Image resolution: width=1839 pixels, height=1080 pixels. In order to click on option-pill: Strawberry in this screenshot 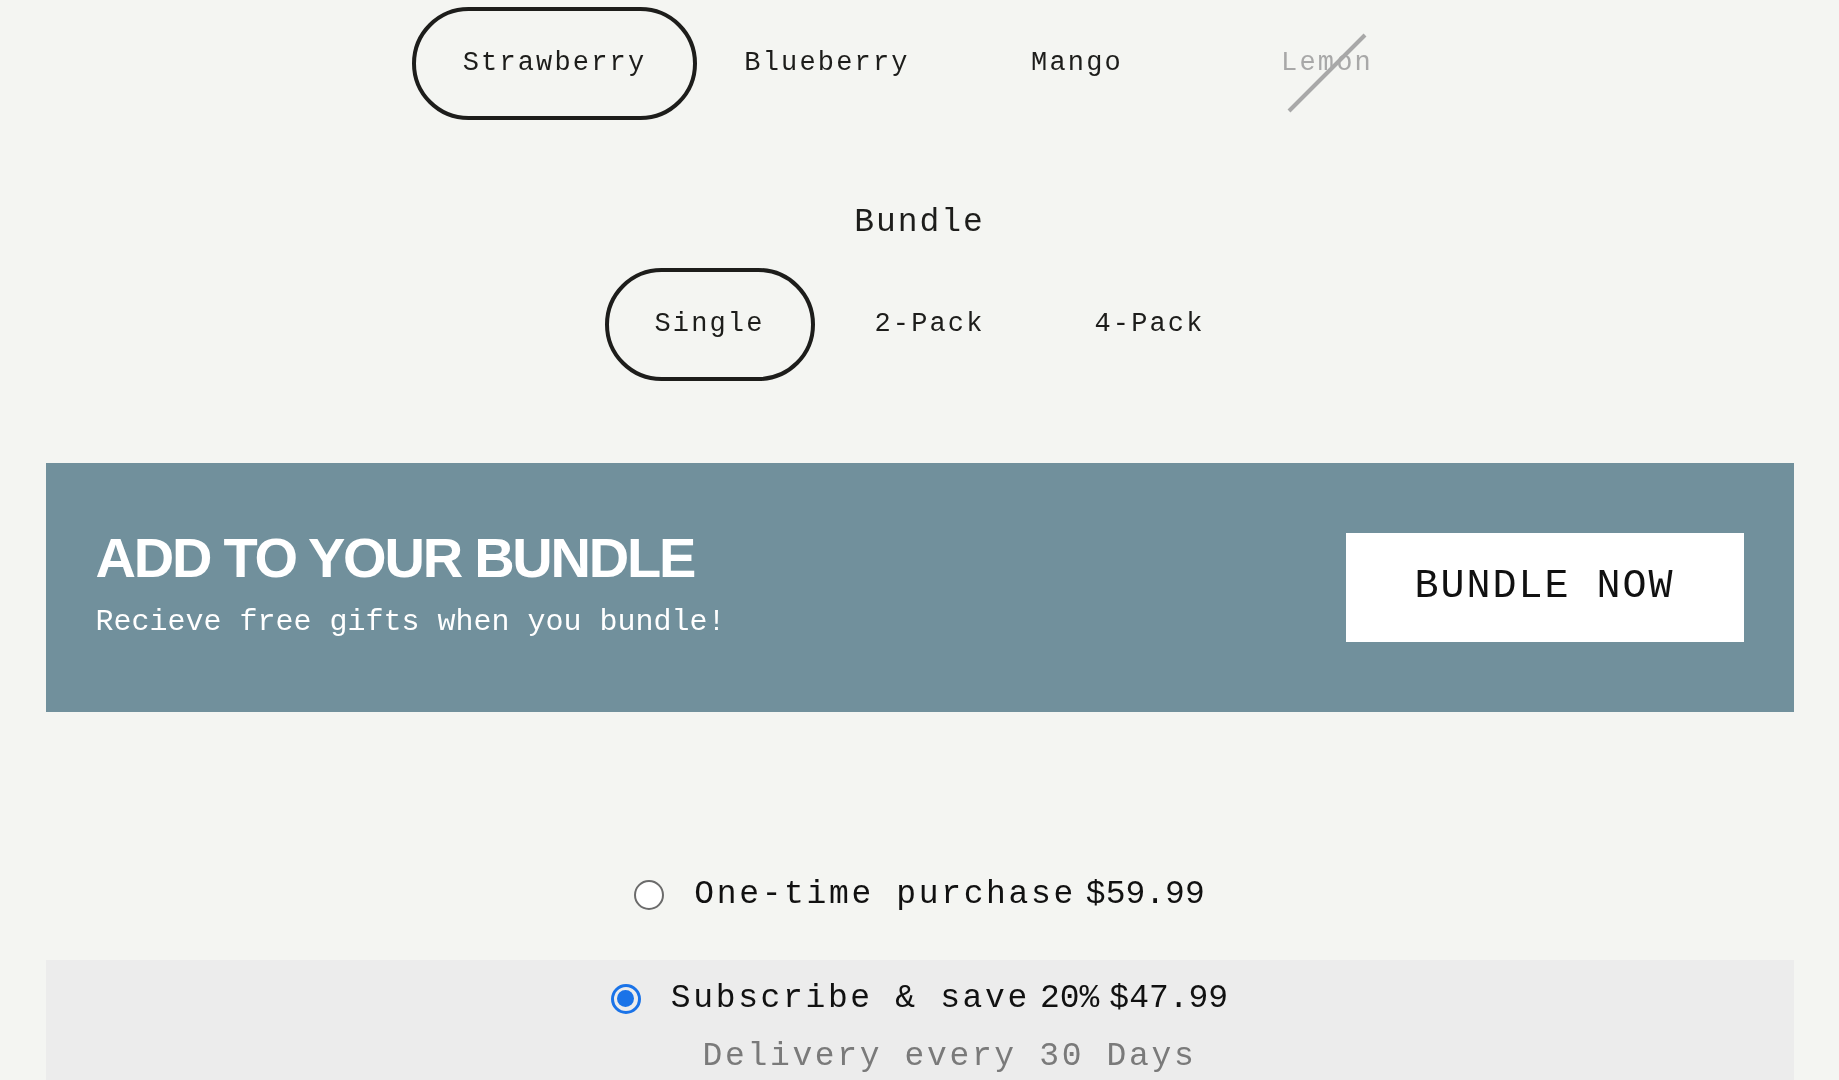, I will do `click(554, 63)`.